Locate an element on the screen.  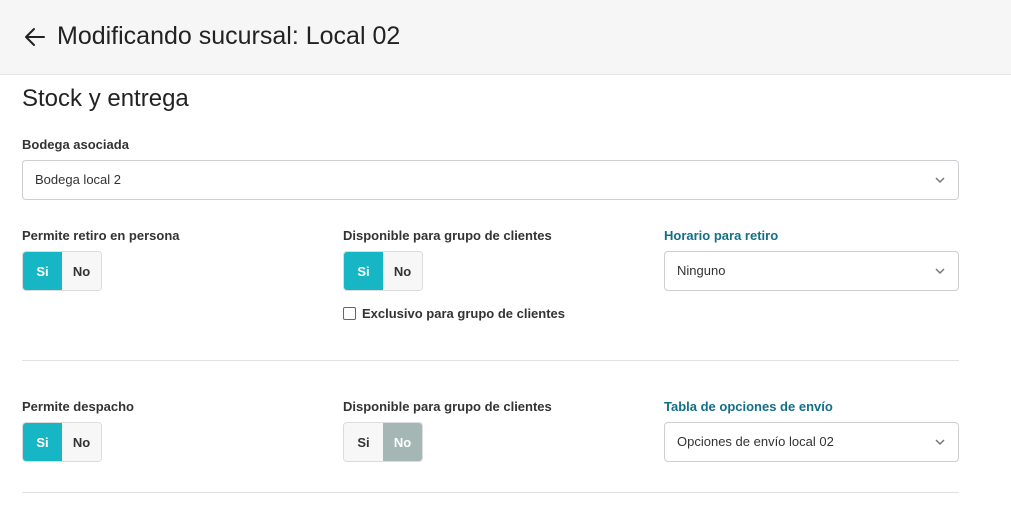
bodega-label: Bodega asociada is located at coordinates (75, 144).